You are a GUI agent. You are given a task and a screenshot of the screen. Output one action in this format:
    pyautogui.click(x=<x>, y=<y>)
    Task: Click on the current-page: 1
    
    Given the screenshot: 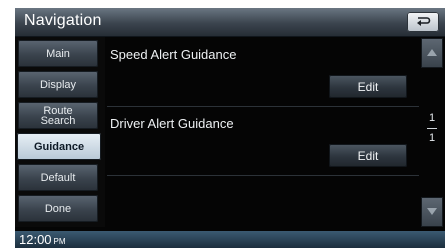 What is the action you would take?
    pyautogui.click(x=432, y=118)
    